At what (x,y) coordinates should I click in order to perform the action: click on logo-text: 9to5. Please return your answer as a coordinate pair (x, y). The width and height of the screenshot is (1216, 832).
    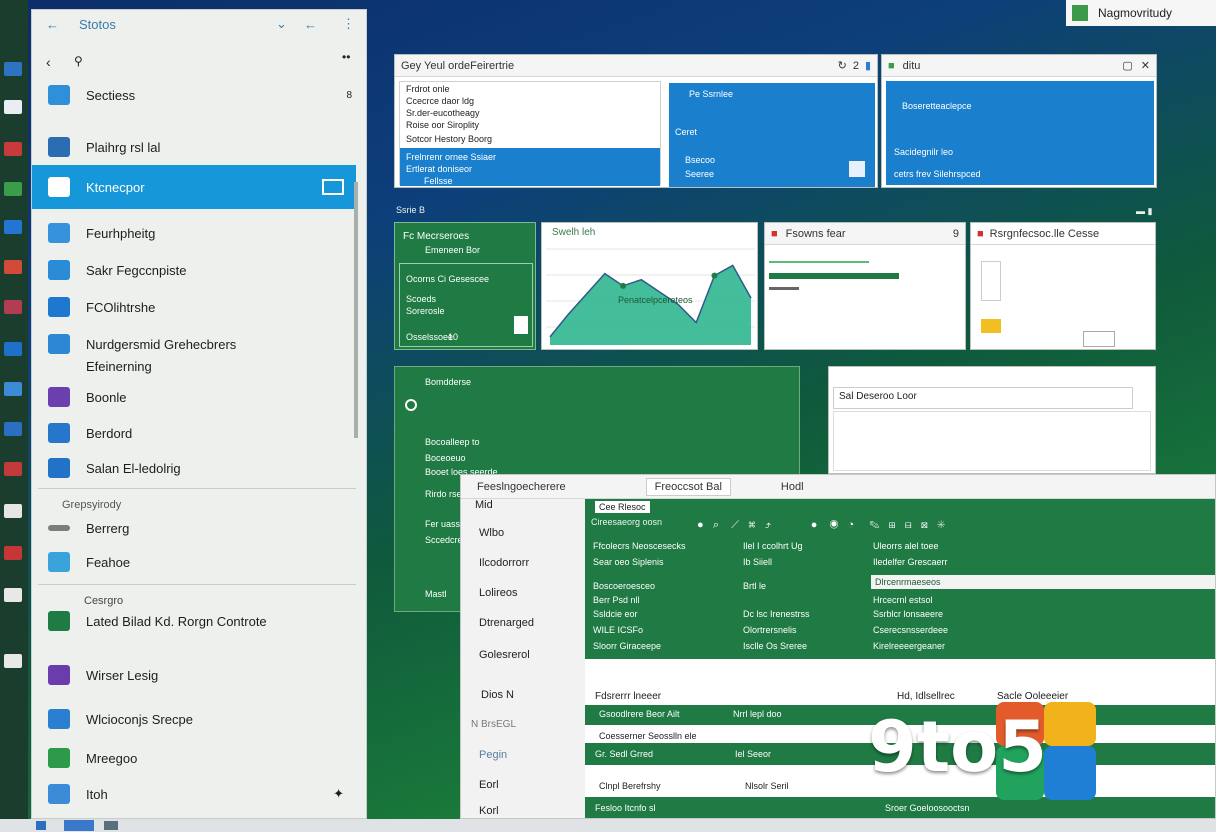
    Looking at the image, I should click on (957, 747).